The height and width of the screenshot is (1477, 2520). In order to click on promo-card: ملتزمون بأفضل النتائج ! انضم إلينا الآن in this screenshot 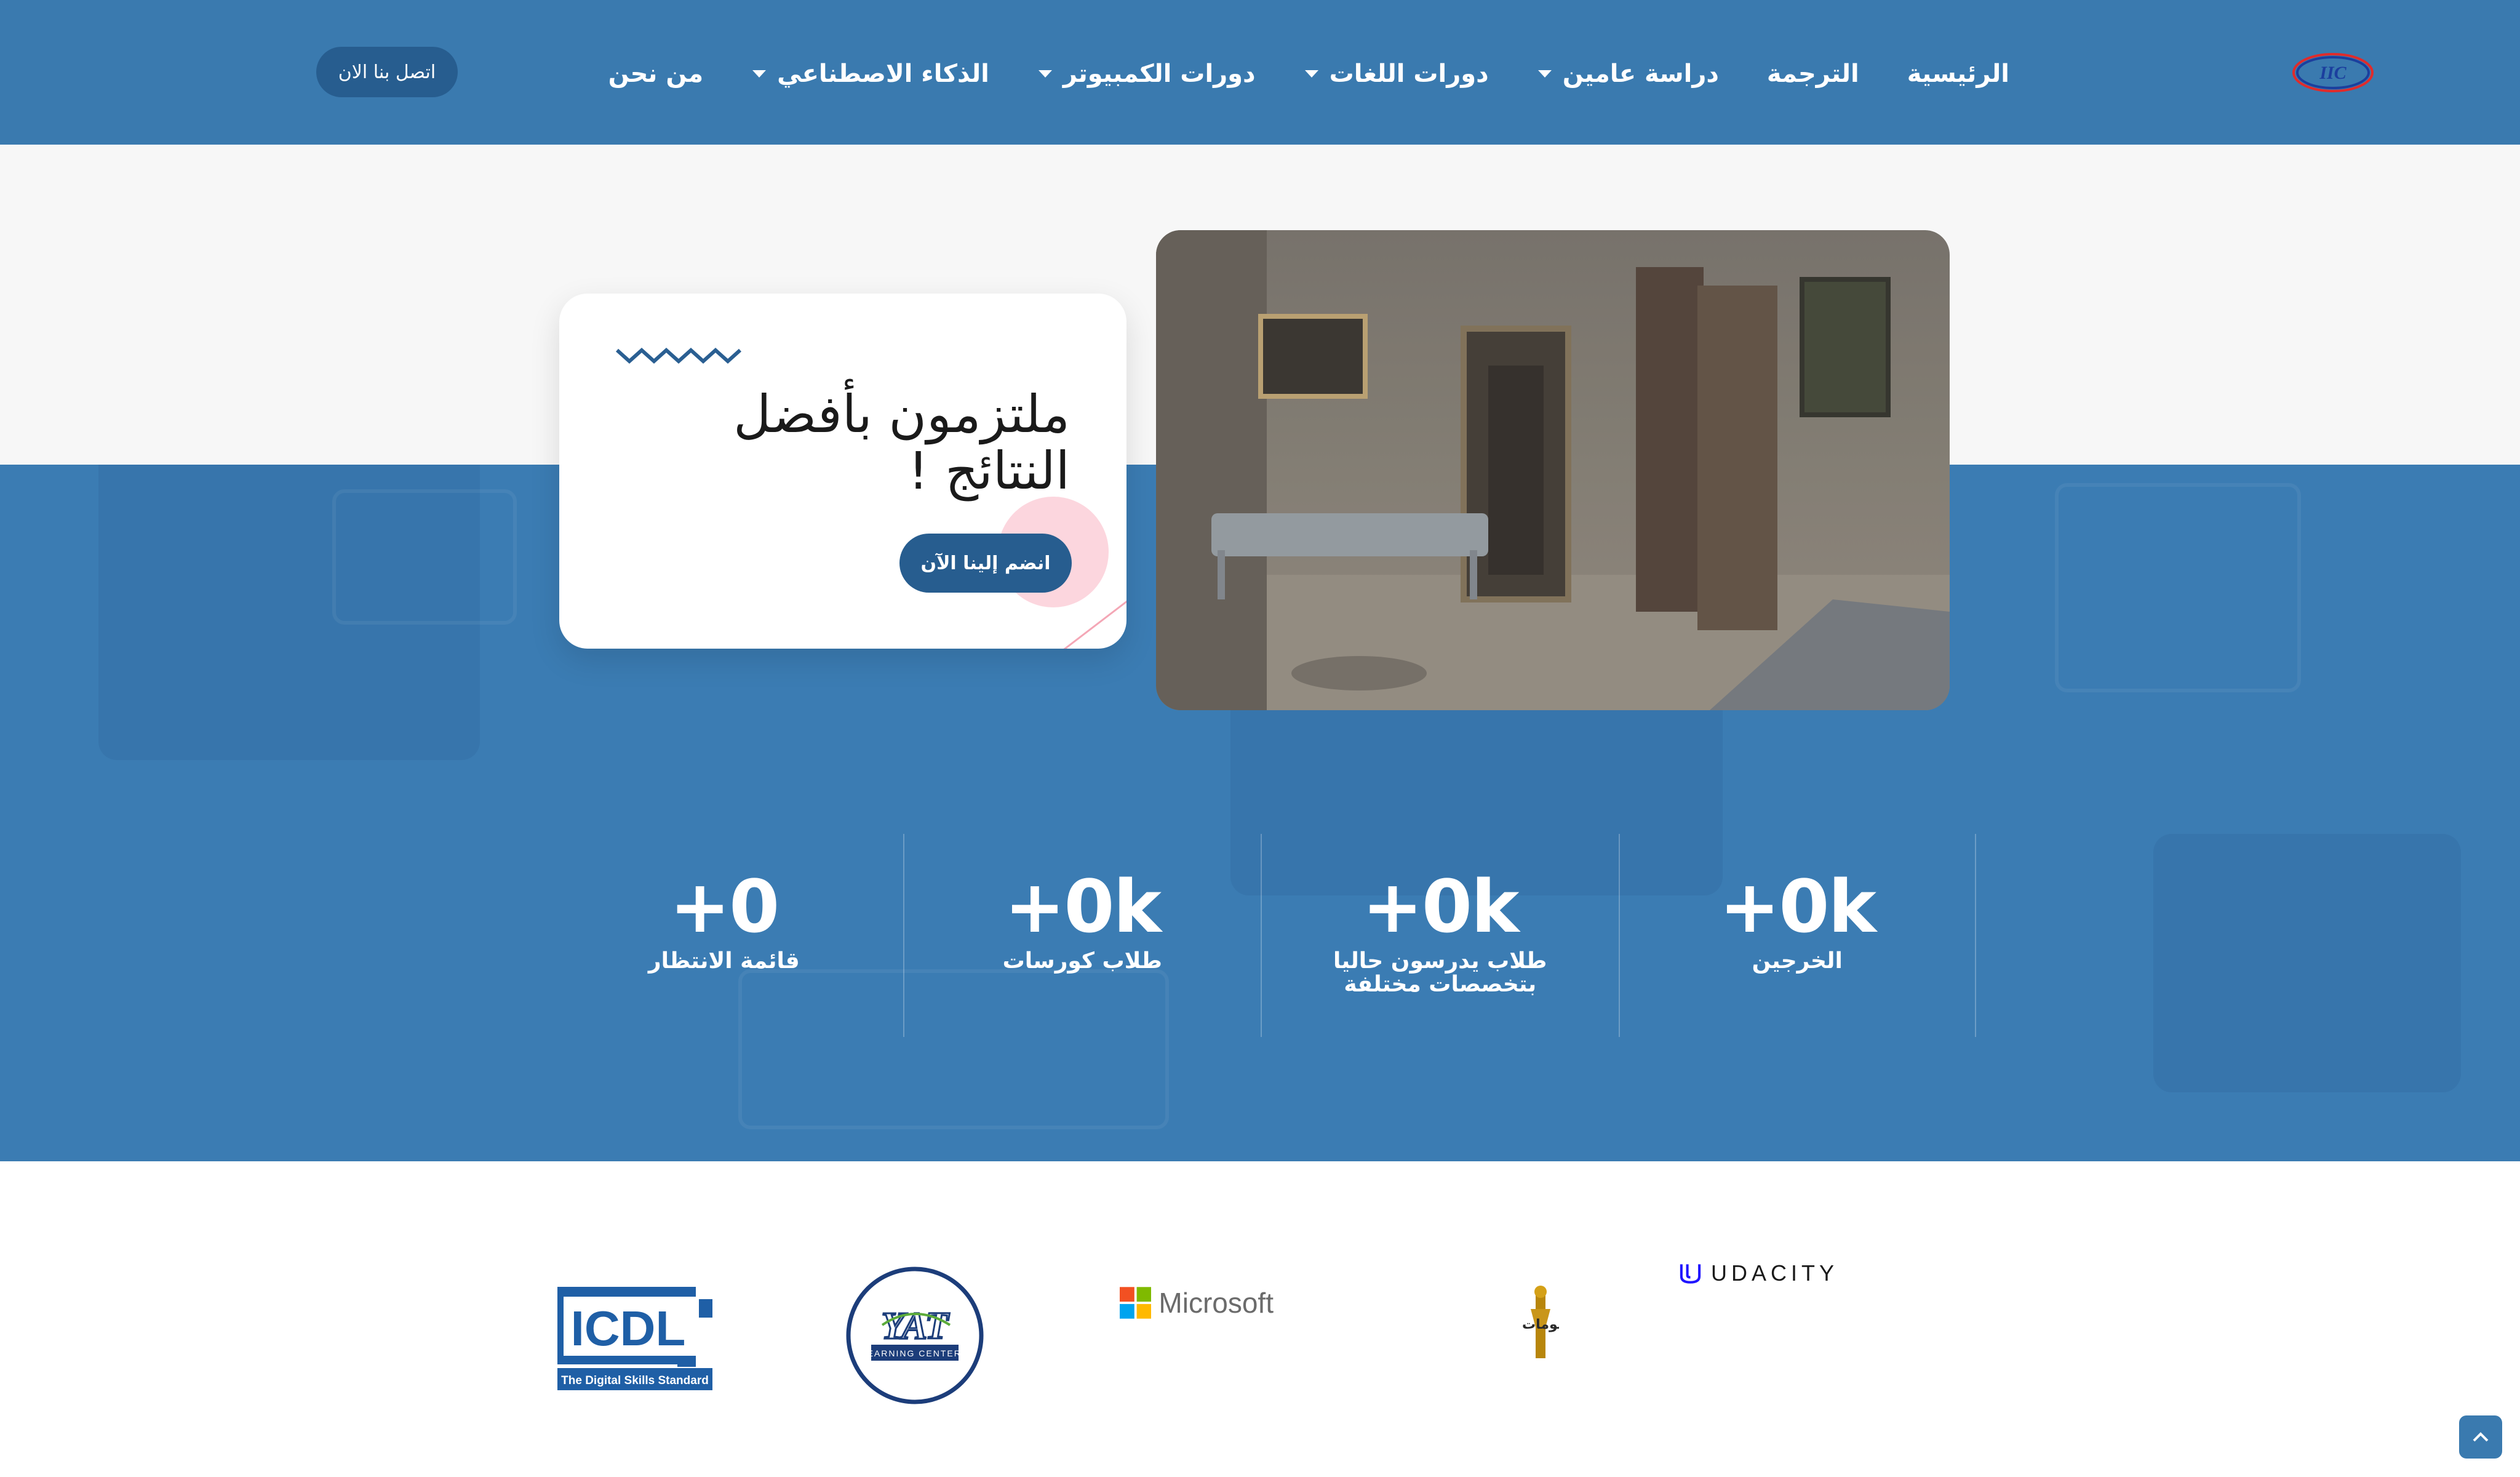, I will do `click(842, 471)`.